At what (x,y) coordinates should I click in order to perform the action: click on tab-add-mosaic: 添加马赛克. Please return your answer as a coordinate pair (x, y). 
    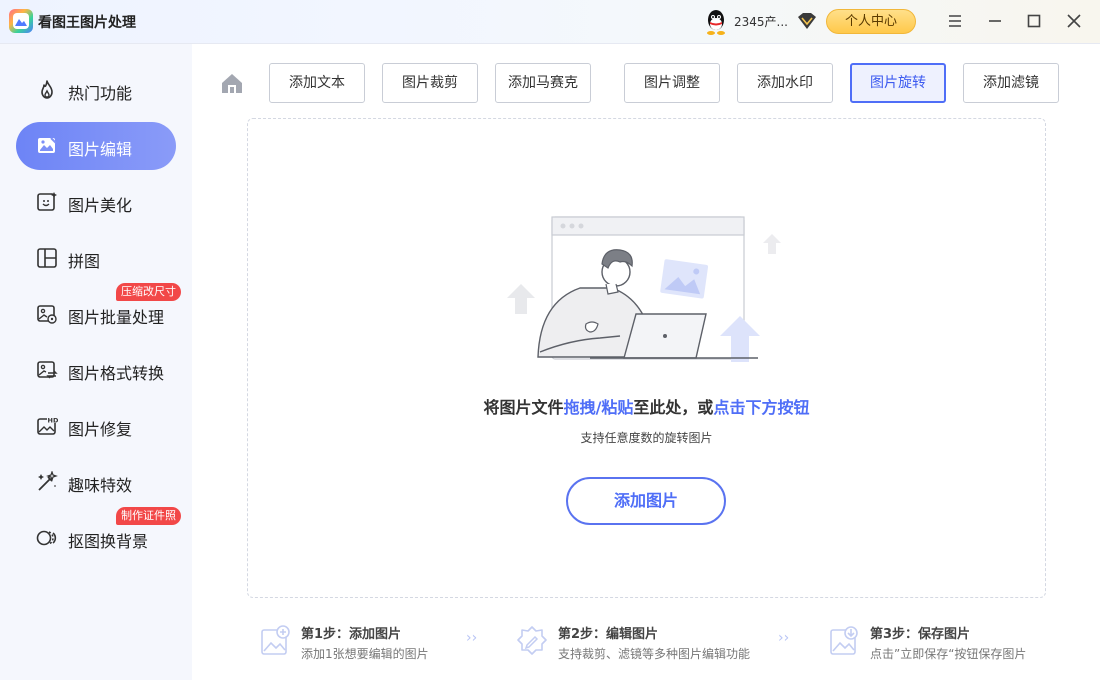
    Looking at the image, I should click on (543, 83).